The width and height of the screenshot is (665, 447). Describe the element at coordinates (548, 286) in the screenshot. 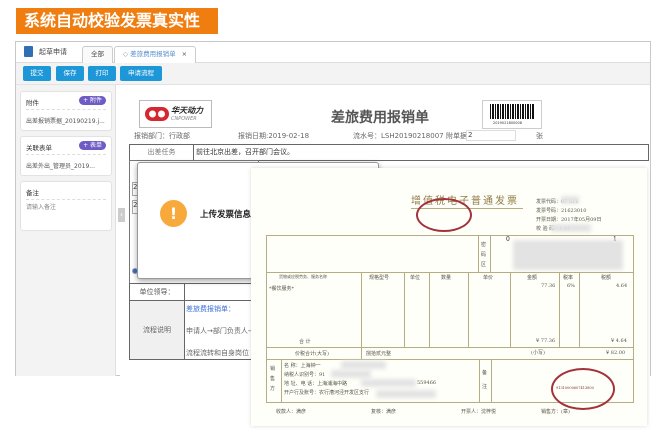

I see `item-amount: 77.36` at that location.